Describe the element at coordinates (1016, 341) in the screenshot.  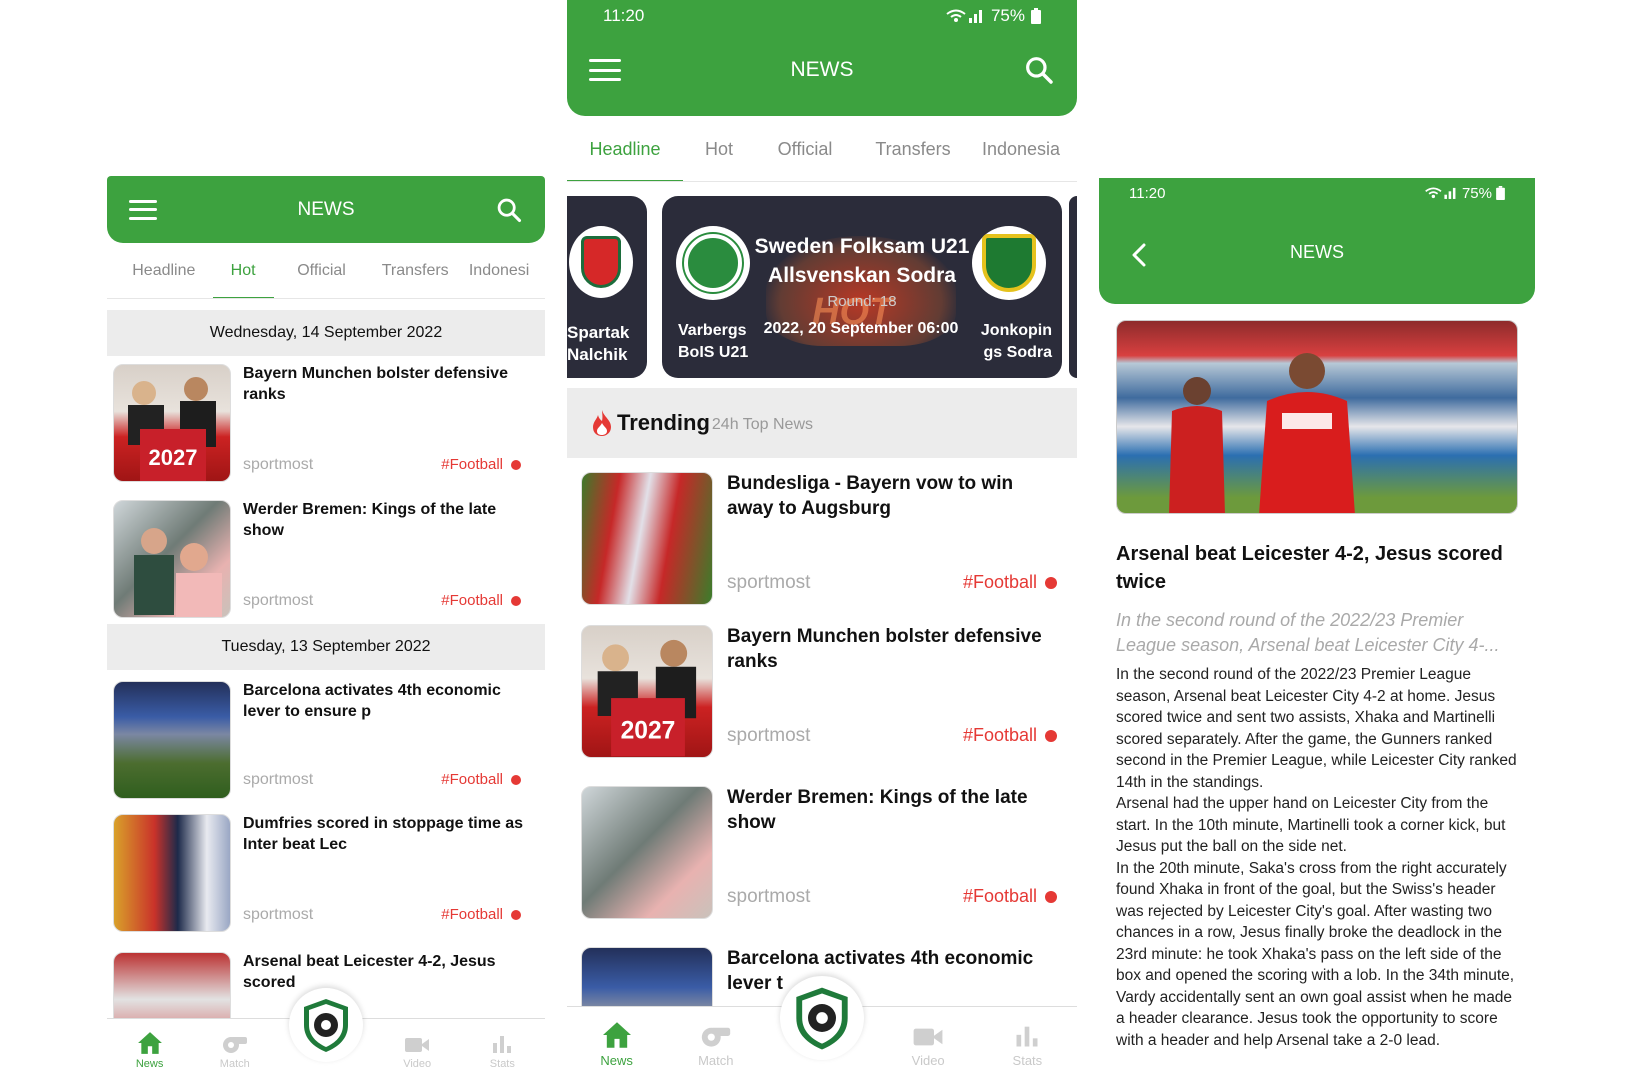
I see `away-team-name: Jonkopin gs Sodra` at that location.